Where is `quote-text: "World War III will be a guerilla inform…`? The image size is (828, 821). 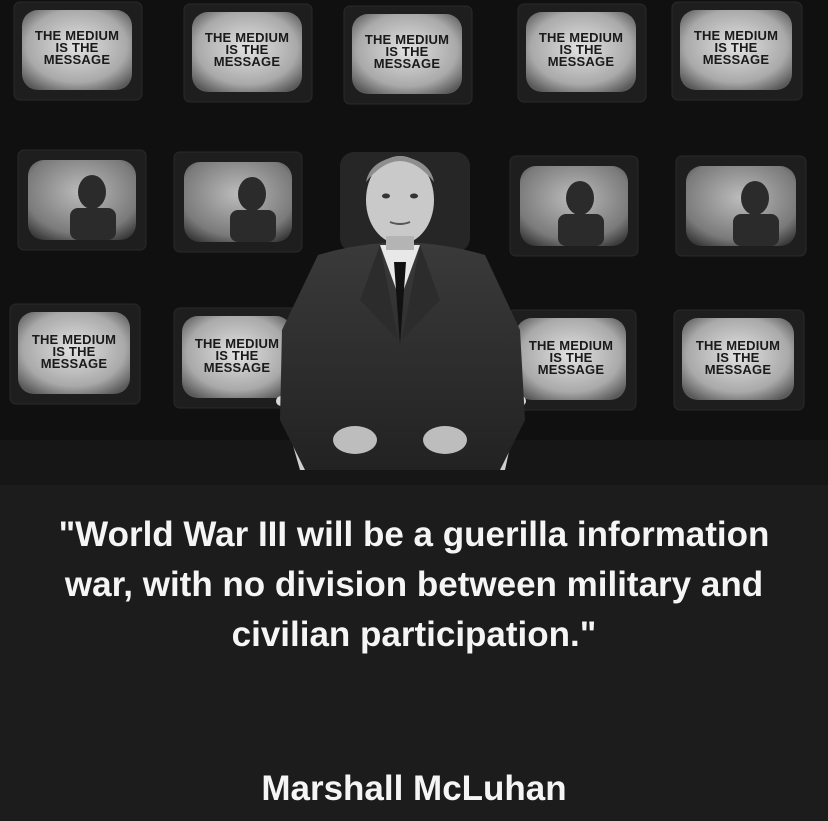
quote-text: "World War III will be a guerilla inform… is located at coordinates (414, 584).